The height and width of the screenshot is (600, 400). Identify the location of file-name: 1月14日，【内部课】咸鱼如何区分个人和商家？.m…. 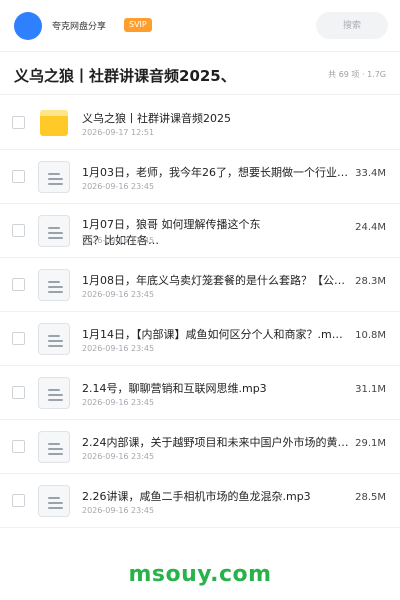
(212, 334).